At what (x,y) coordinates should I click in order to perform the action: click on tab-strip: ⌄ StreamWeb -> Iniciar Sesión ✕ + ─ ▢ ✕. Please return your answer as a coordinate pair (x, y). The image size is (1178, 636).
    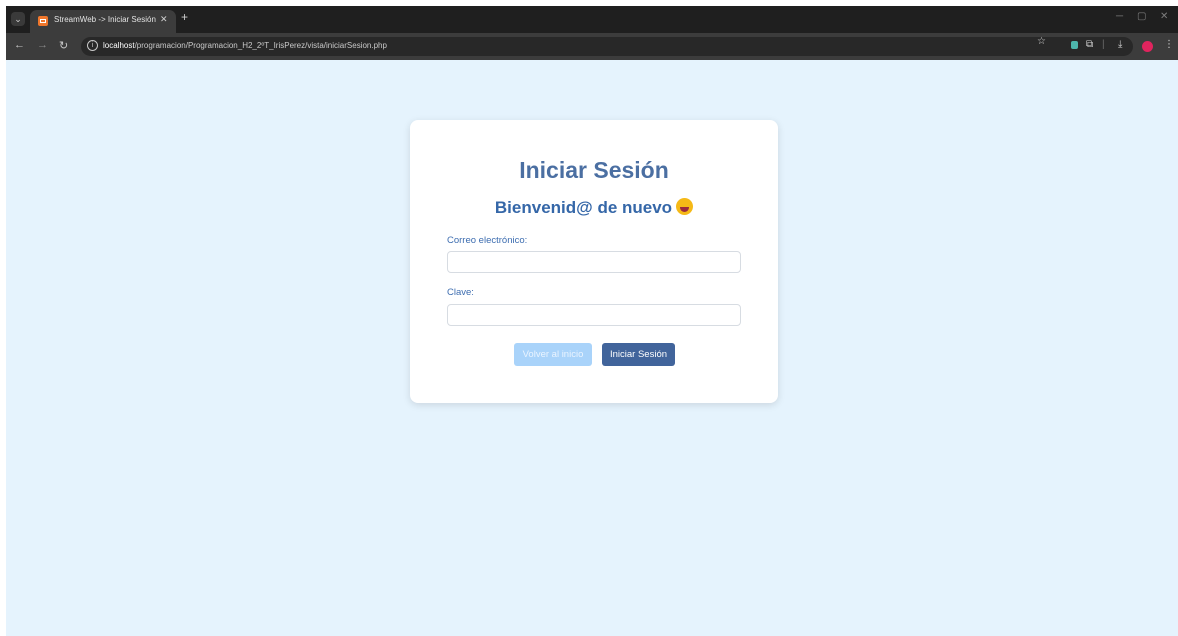
    Looking at the image, I should click on (592, 19).